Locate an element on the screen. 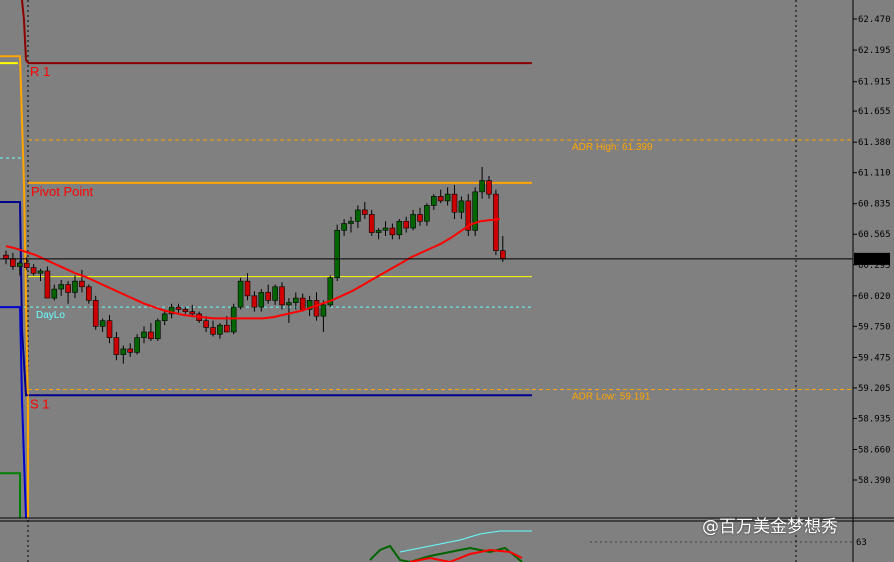 This screenshot has width=894, height=562. y-tick-label: 60.565 is located at coordinates (874, 235).